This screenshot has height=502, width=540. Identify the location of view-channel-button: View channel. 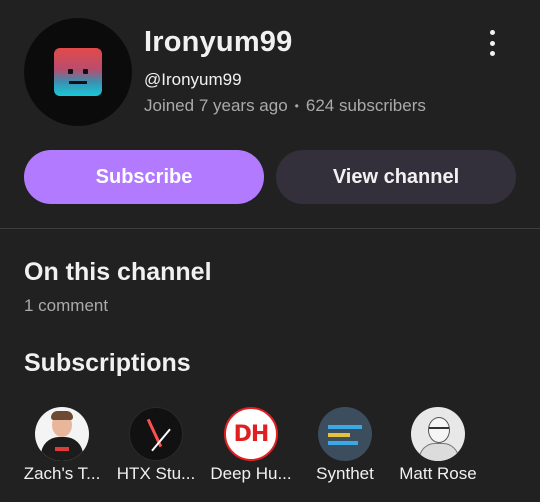
(396, 177).